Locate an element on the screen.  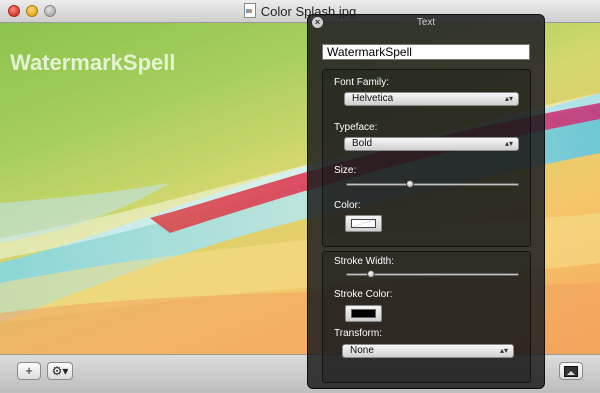
size-label: Size: is located at coordinates (345, 170).